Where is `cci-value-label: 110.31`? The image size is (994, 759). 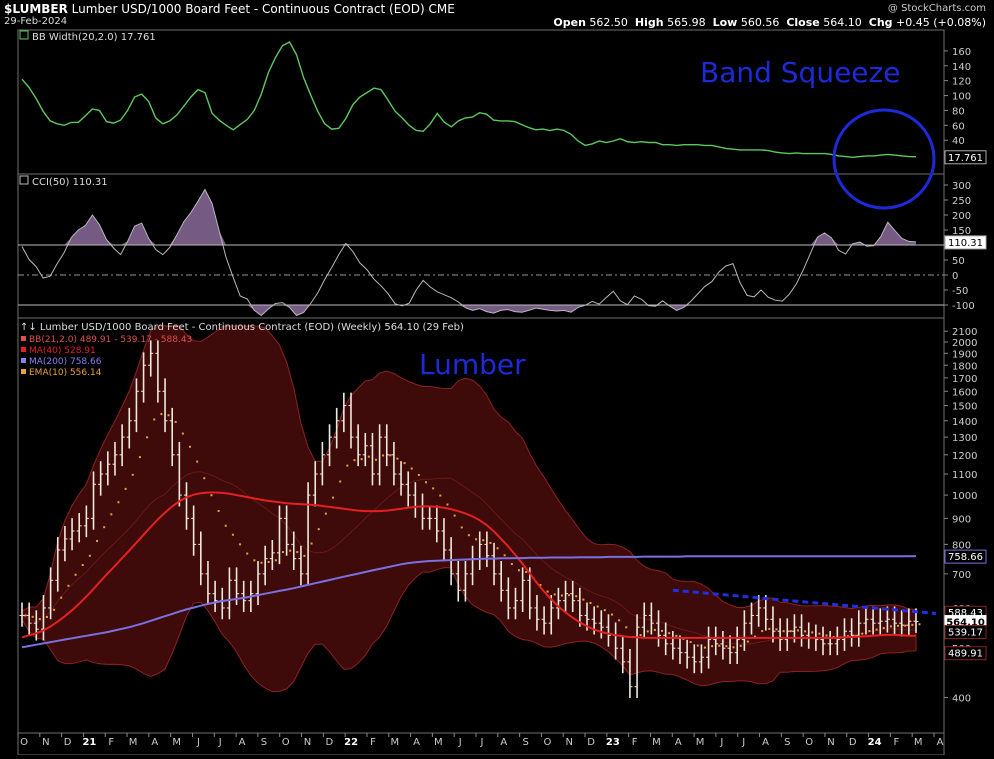
cci-value-label: 110.31 is located at coordinates (965, 243).